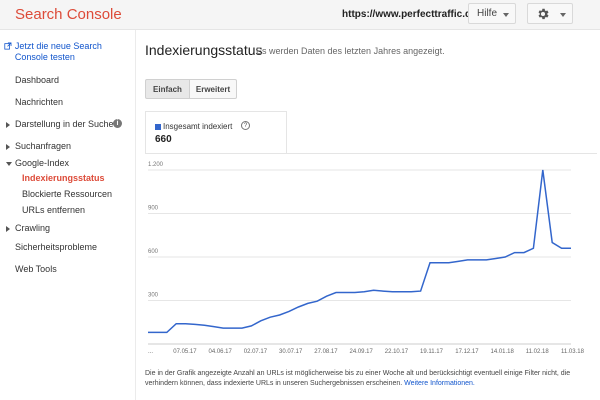 This screenshot has width=600, height=400. What do you see at coordinates (543, 13) in the screenshot?
I see `gear-icon` at bounding box center [543, 13].